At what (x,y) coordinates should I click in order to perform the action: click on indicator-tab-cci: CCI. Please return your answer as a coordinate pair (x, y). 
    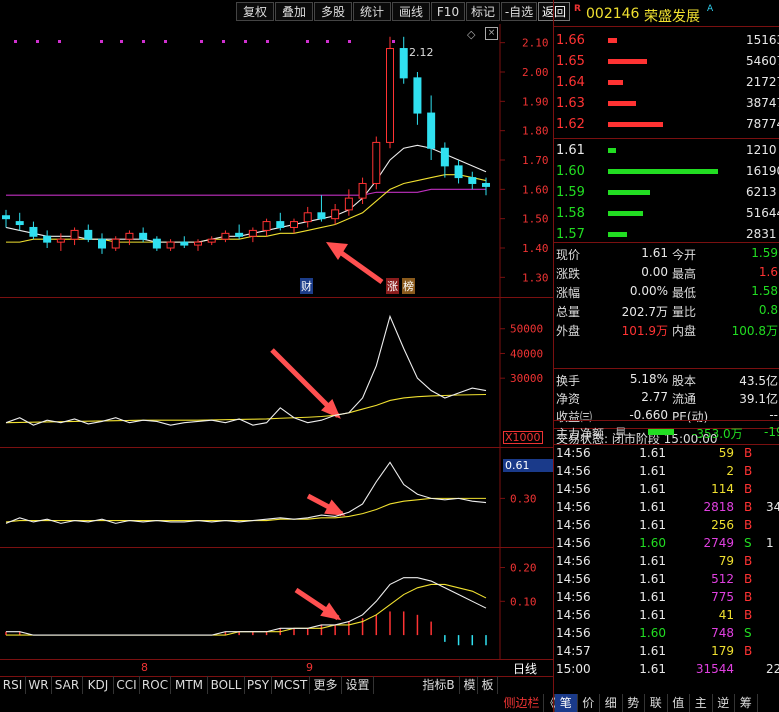
    Looking at the image, I should click on (127, 685).